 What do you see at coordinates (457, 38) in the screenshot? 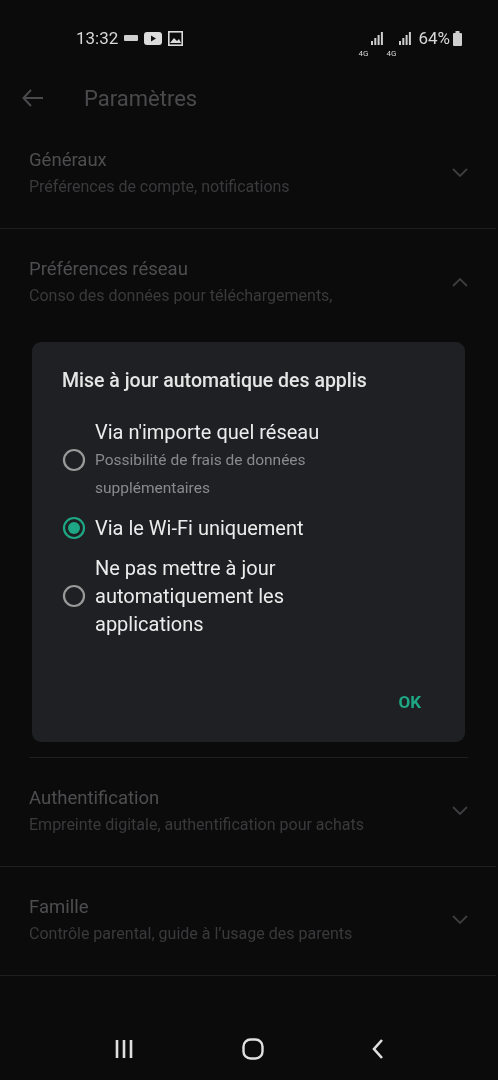
I see `battery-icon` at bounding box center [457, 38].